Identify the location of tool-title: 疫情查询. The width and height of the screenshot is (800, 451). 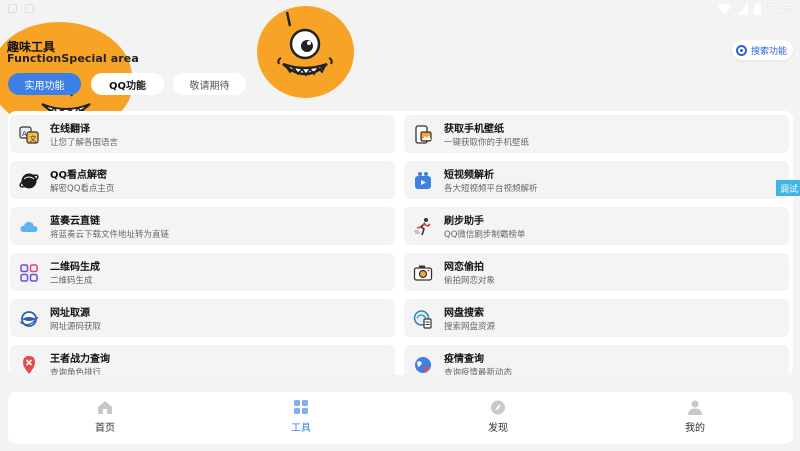
(464, 359).